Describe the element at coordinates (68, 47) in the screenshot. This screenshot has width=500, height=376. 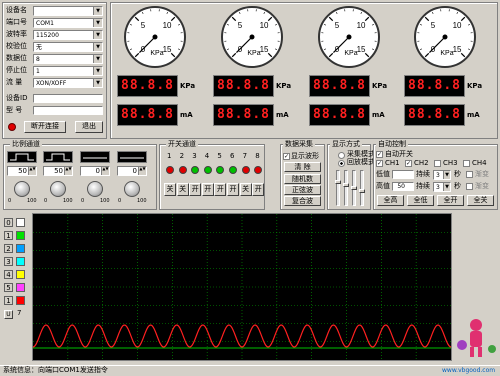
I see `setting-combo: 无▼` at that location.